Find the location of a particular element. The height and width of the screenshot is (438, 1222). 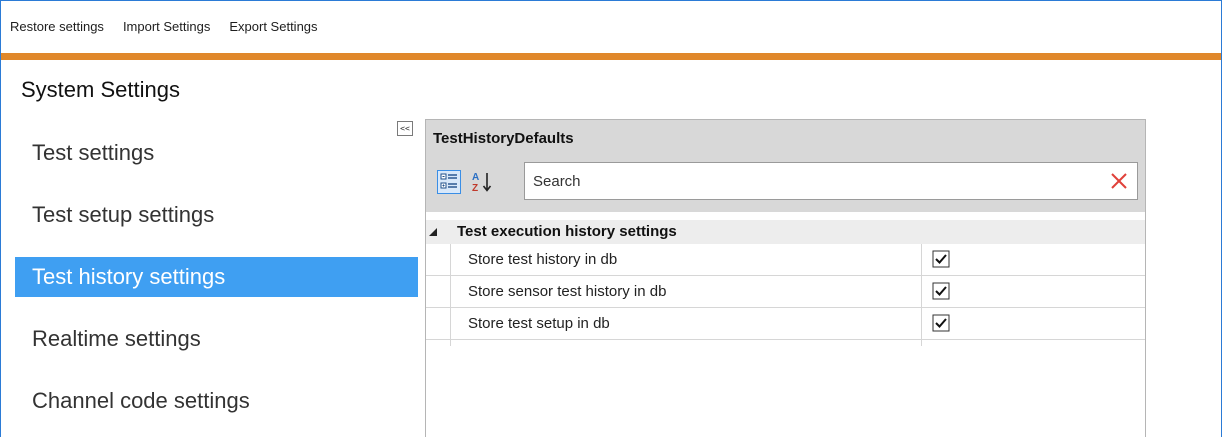

property-name: Store test setup in db is located at coordinates (539, 323).